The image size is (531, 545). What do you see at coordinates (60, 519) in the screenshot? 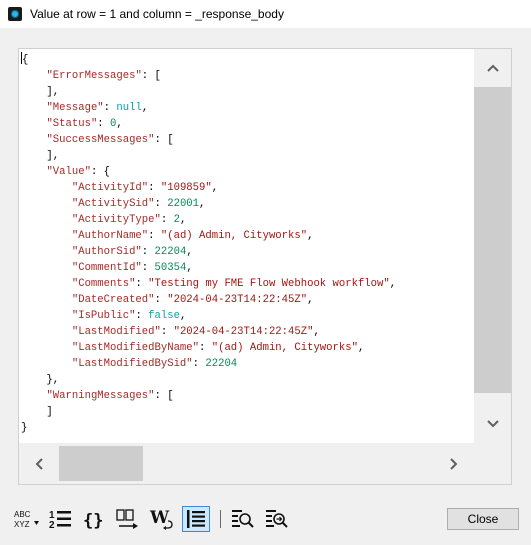
I see `line-numbers-button: 1 2` at bounding box center [60, 519].